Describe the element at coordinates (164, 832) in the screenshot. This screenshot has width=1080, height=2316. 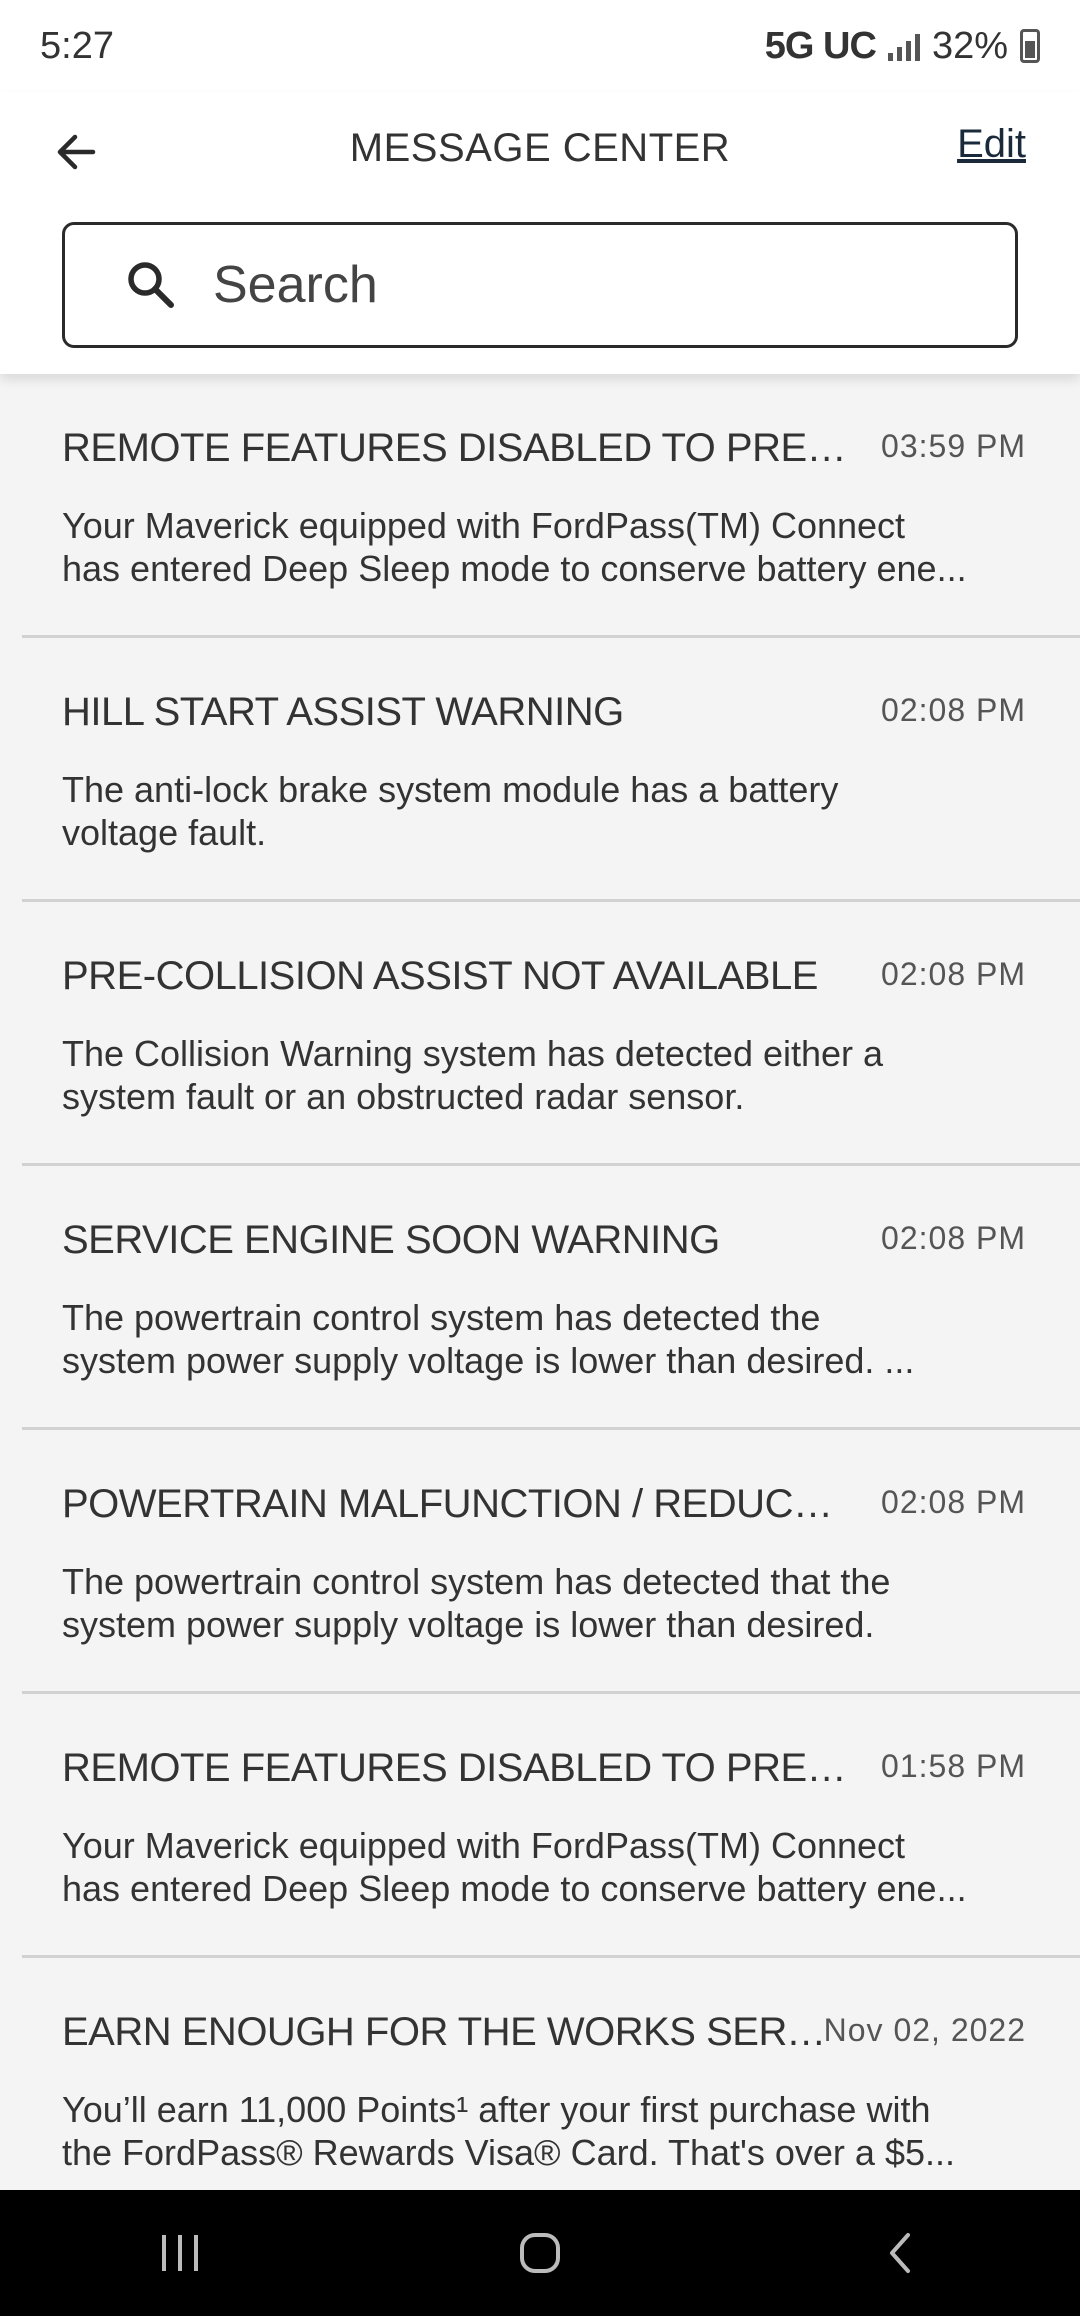
I see `message-preview-line: voltage fault.` at that location.